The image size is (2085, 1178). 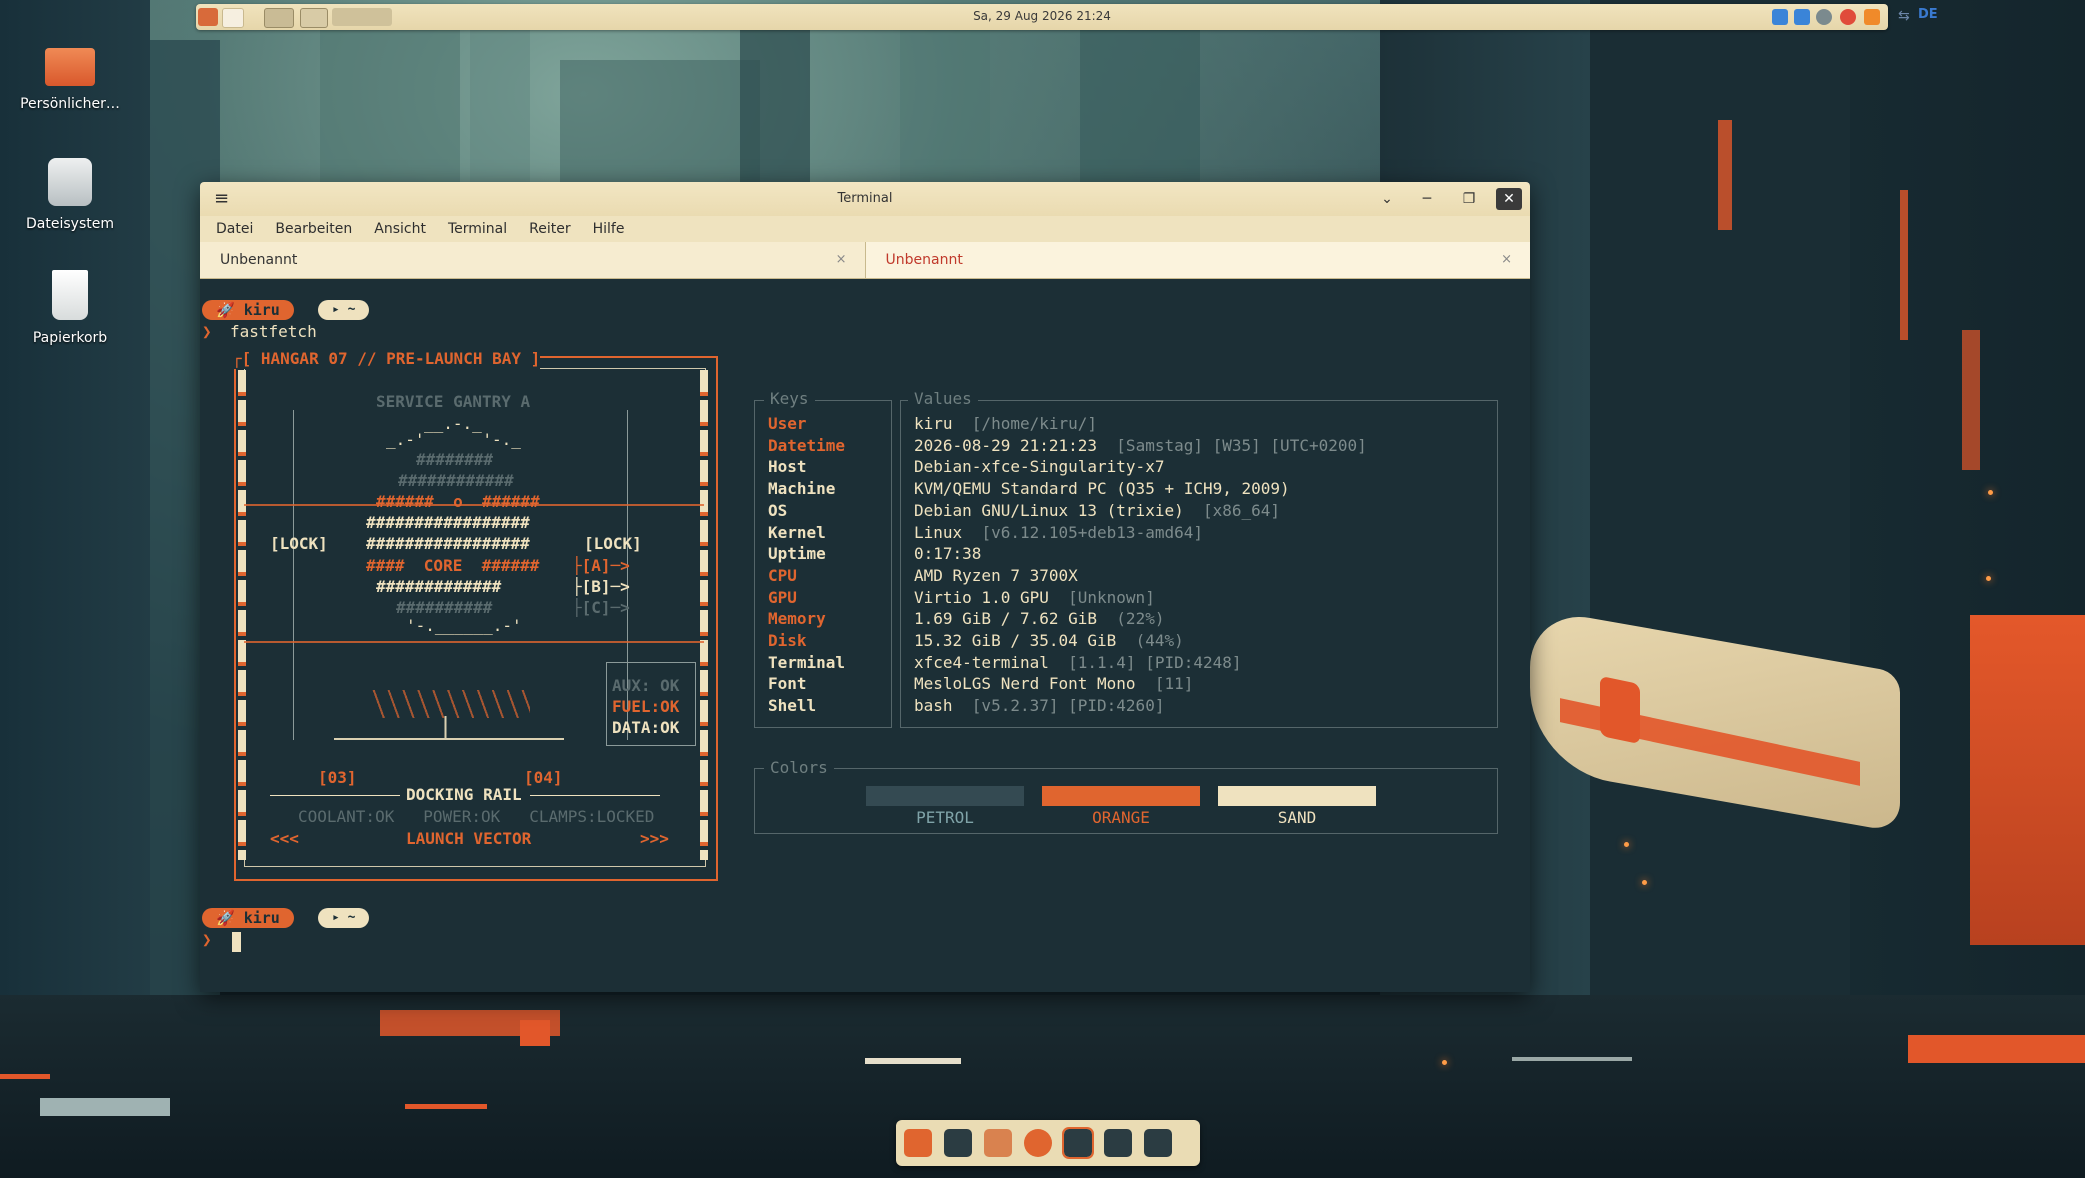 What do you see at coordinates (234, 229) in the screenshot?
I see `menu-item-datei: Datei` at bounding box center [234, 229].